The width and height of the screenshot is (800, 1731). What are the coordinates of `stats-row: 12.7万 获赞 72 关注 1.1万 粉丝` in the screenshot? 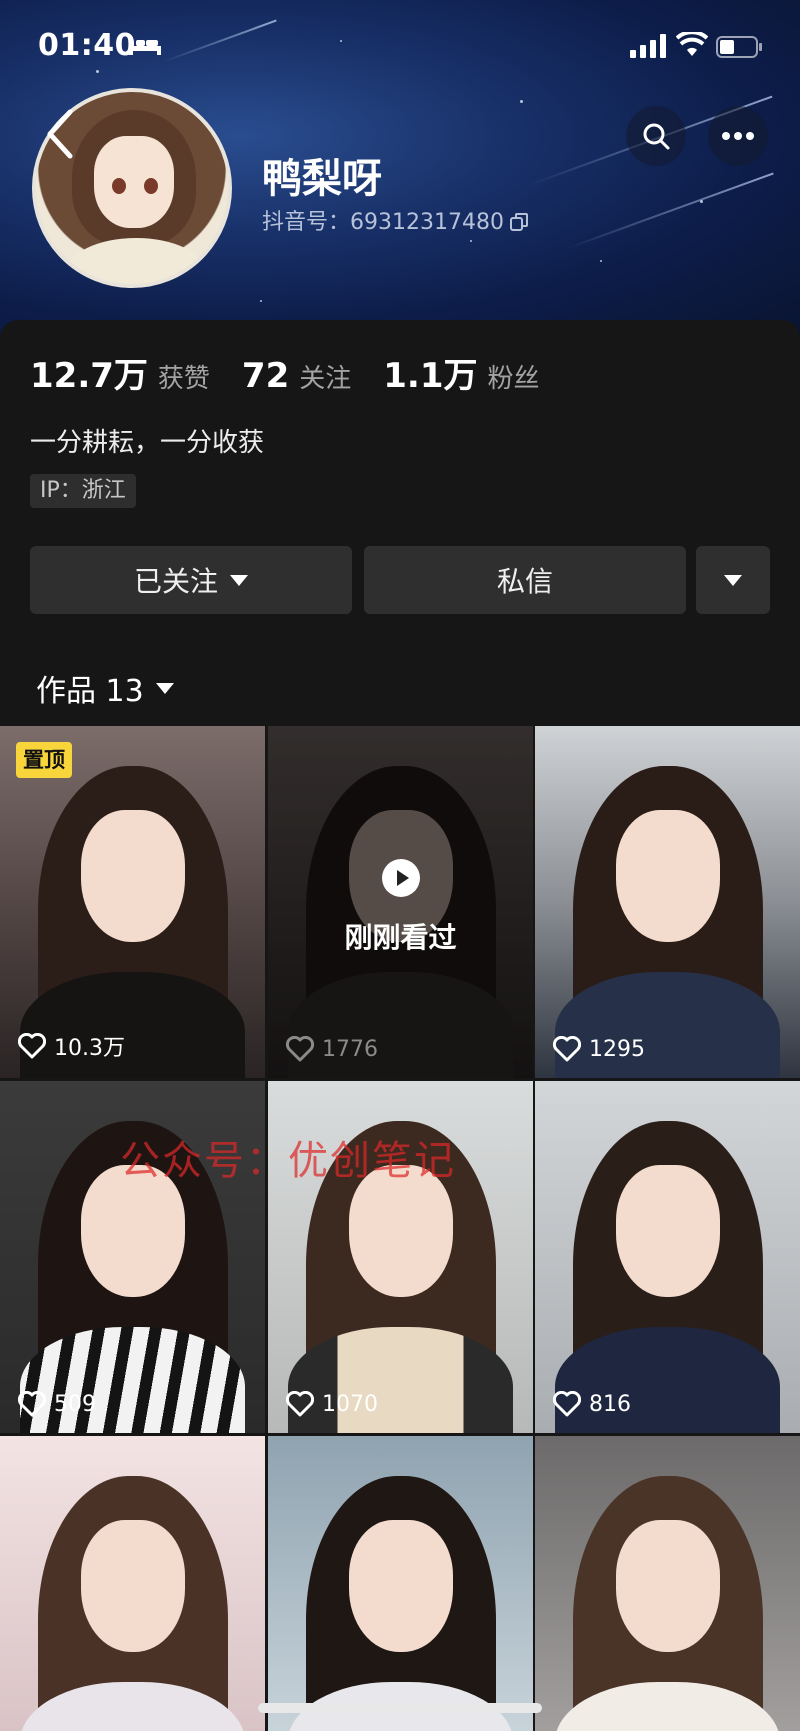 It's located at (301, 372).